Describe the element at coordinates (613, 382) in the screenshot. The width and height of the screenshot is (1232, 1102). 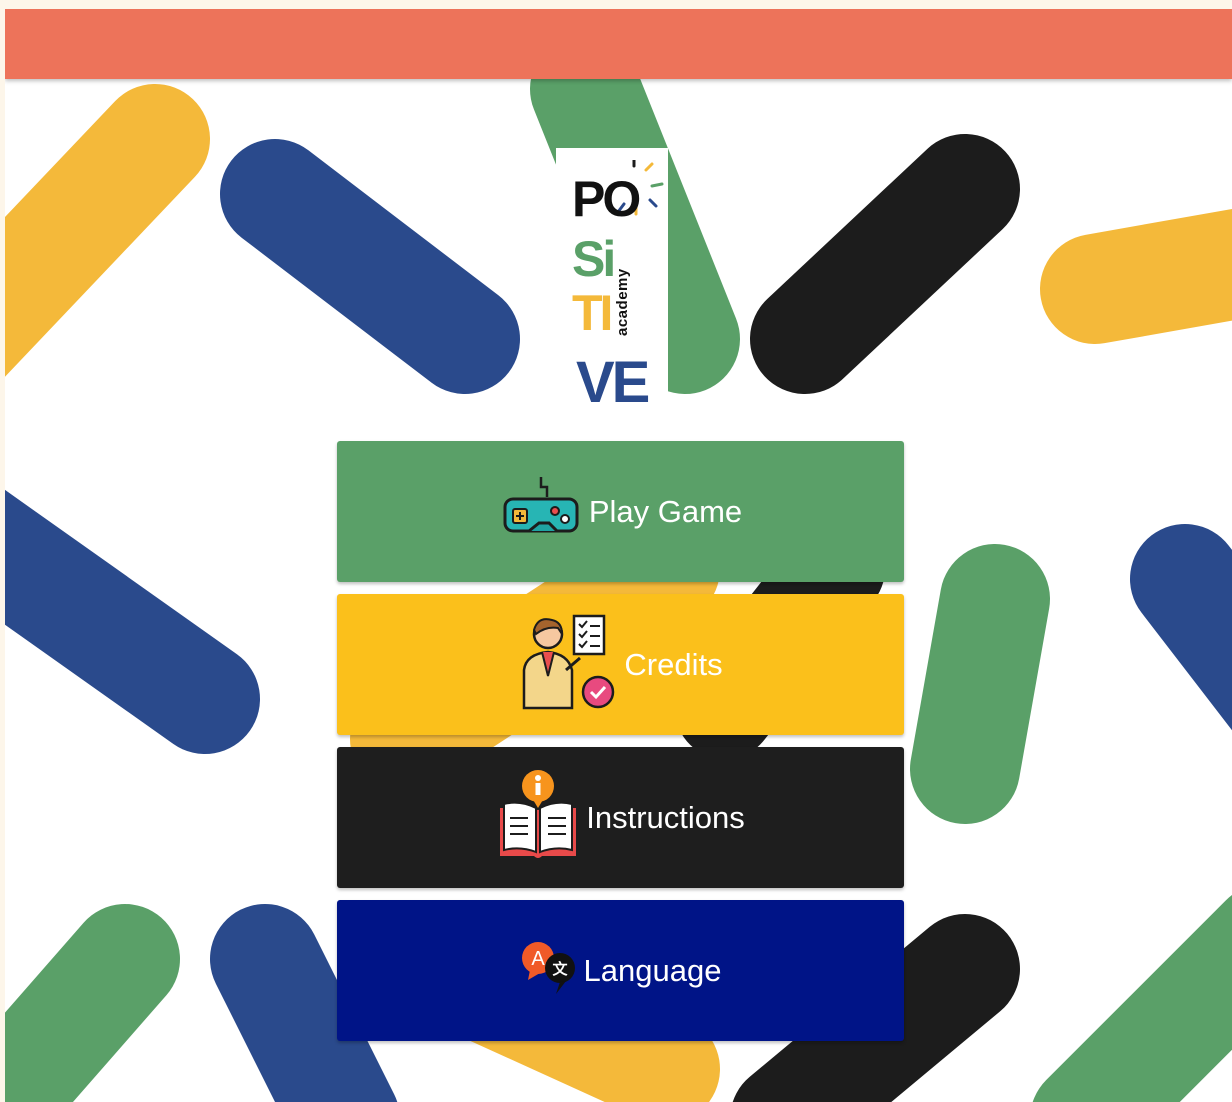
I see `logo-line-ve: VE` at that location.